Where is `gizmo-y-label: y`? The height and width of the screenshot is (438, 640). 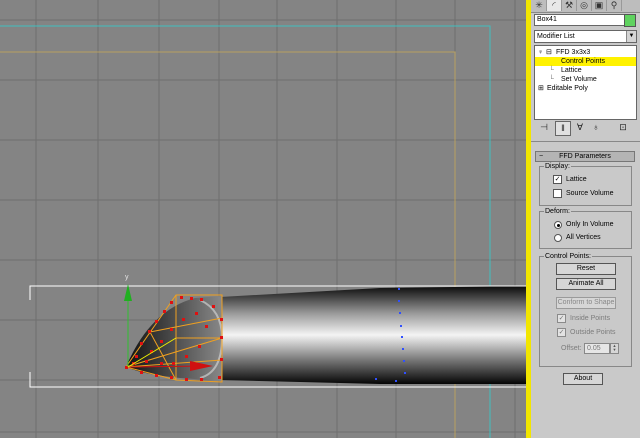 gizmo-y-label: y is located at coordinates (127, 277).